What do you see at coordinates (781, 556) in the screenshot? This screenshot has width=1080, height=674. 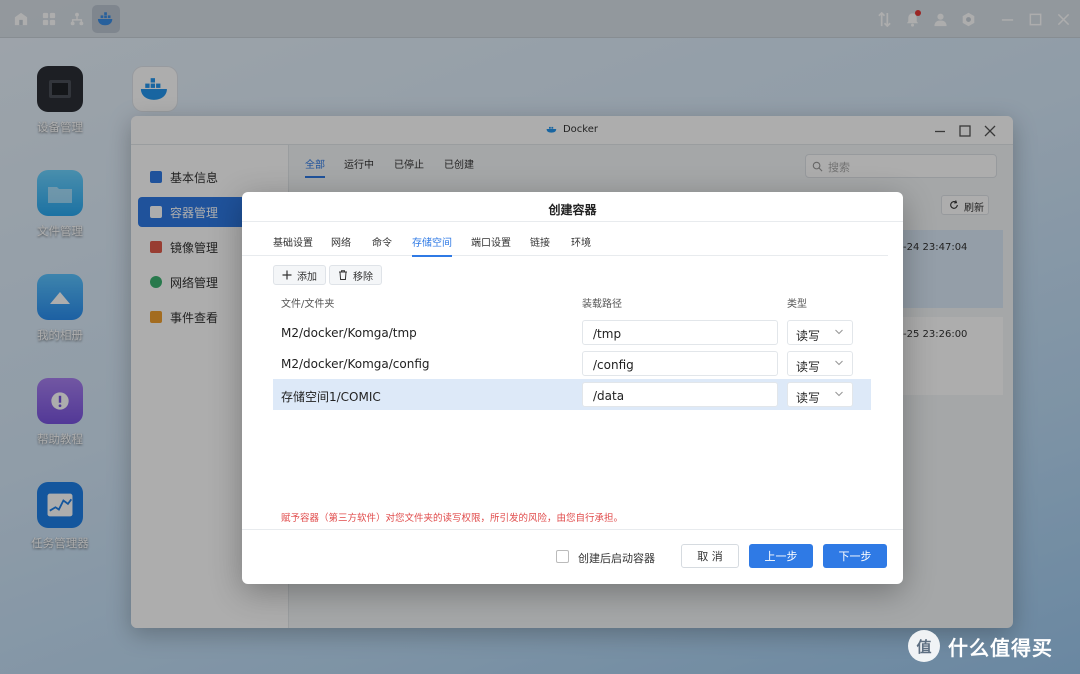 I see `prev-step-button: 上一步` at bounding box center [781, 556].